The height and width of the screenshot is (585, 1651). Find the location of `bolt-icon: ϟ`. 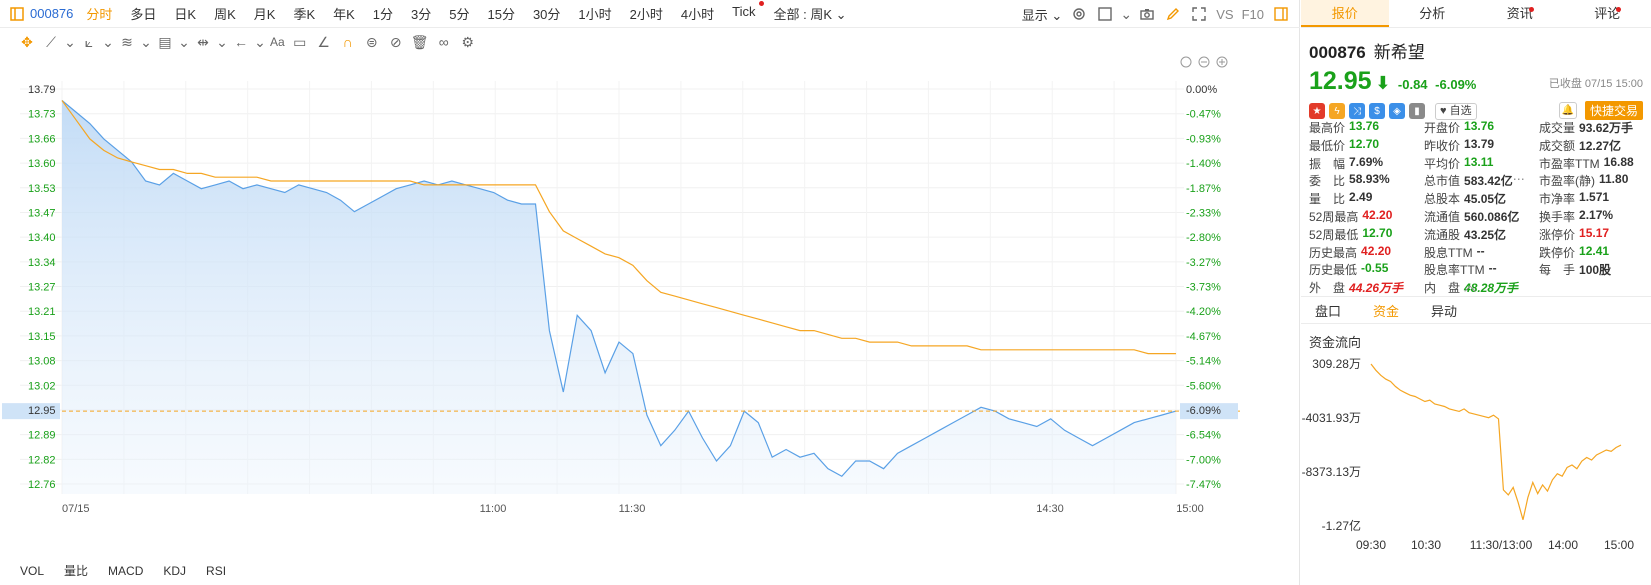

bolt-icon: ϟ is located at coordinates (1337, 111).